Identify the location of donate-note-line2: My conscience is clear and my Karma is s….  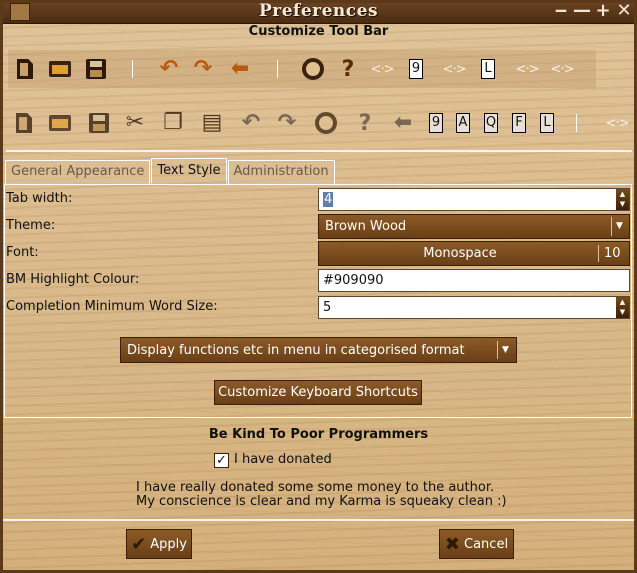
(321, 501).